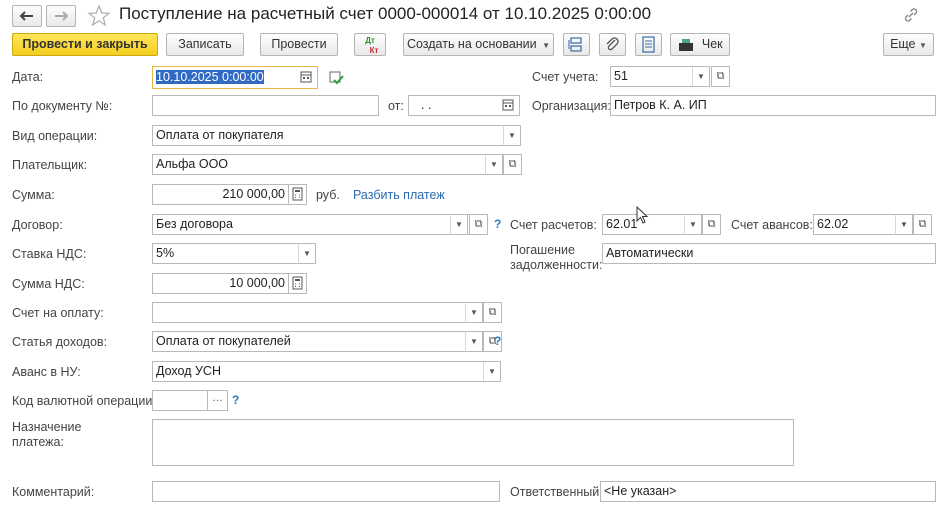 Image resolution: width=936 pixels, height=520 pixels. What do you see at coordinates (720, 76) in the screenshot?
I see `account-open-button: ⧉` at bounding box center [720, 76].